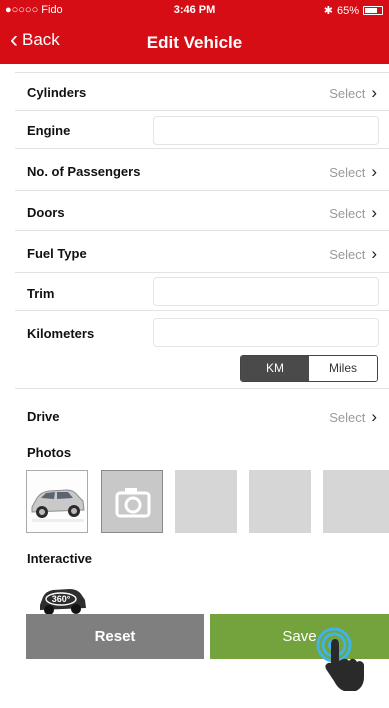 The image size is (389, 708). Describe the element at coordinates (347, 254) in the screenshot. I see `fuel-type-value: Select` at that location.